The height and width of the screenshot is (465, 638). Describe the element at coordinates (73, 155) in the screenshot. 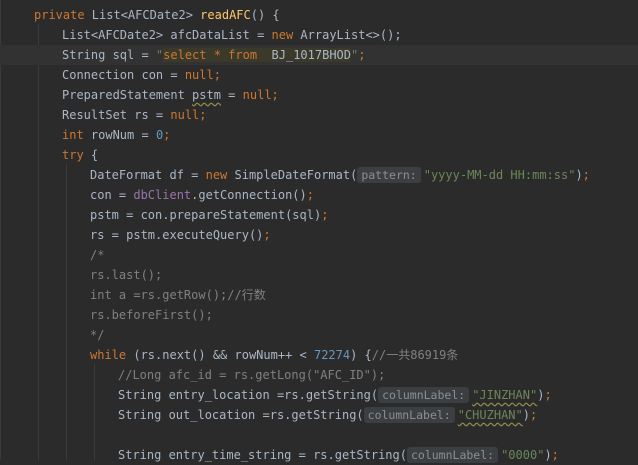

I see `code-token: try` at that location.